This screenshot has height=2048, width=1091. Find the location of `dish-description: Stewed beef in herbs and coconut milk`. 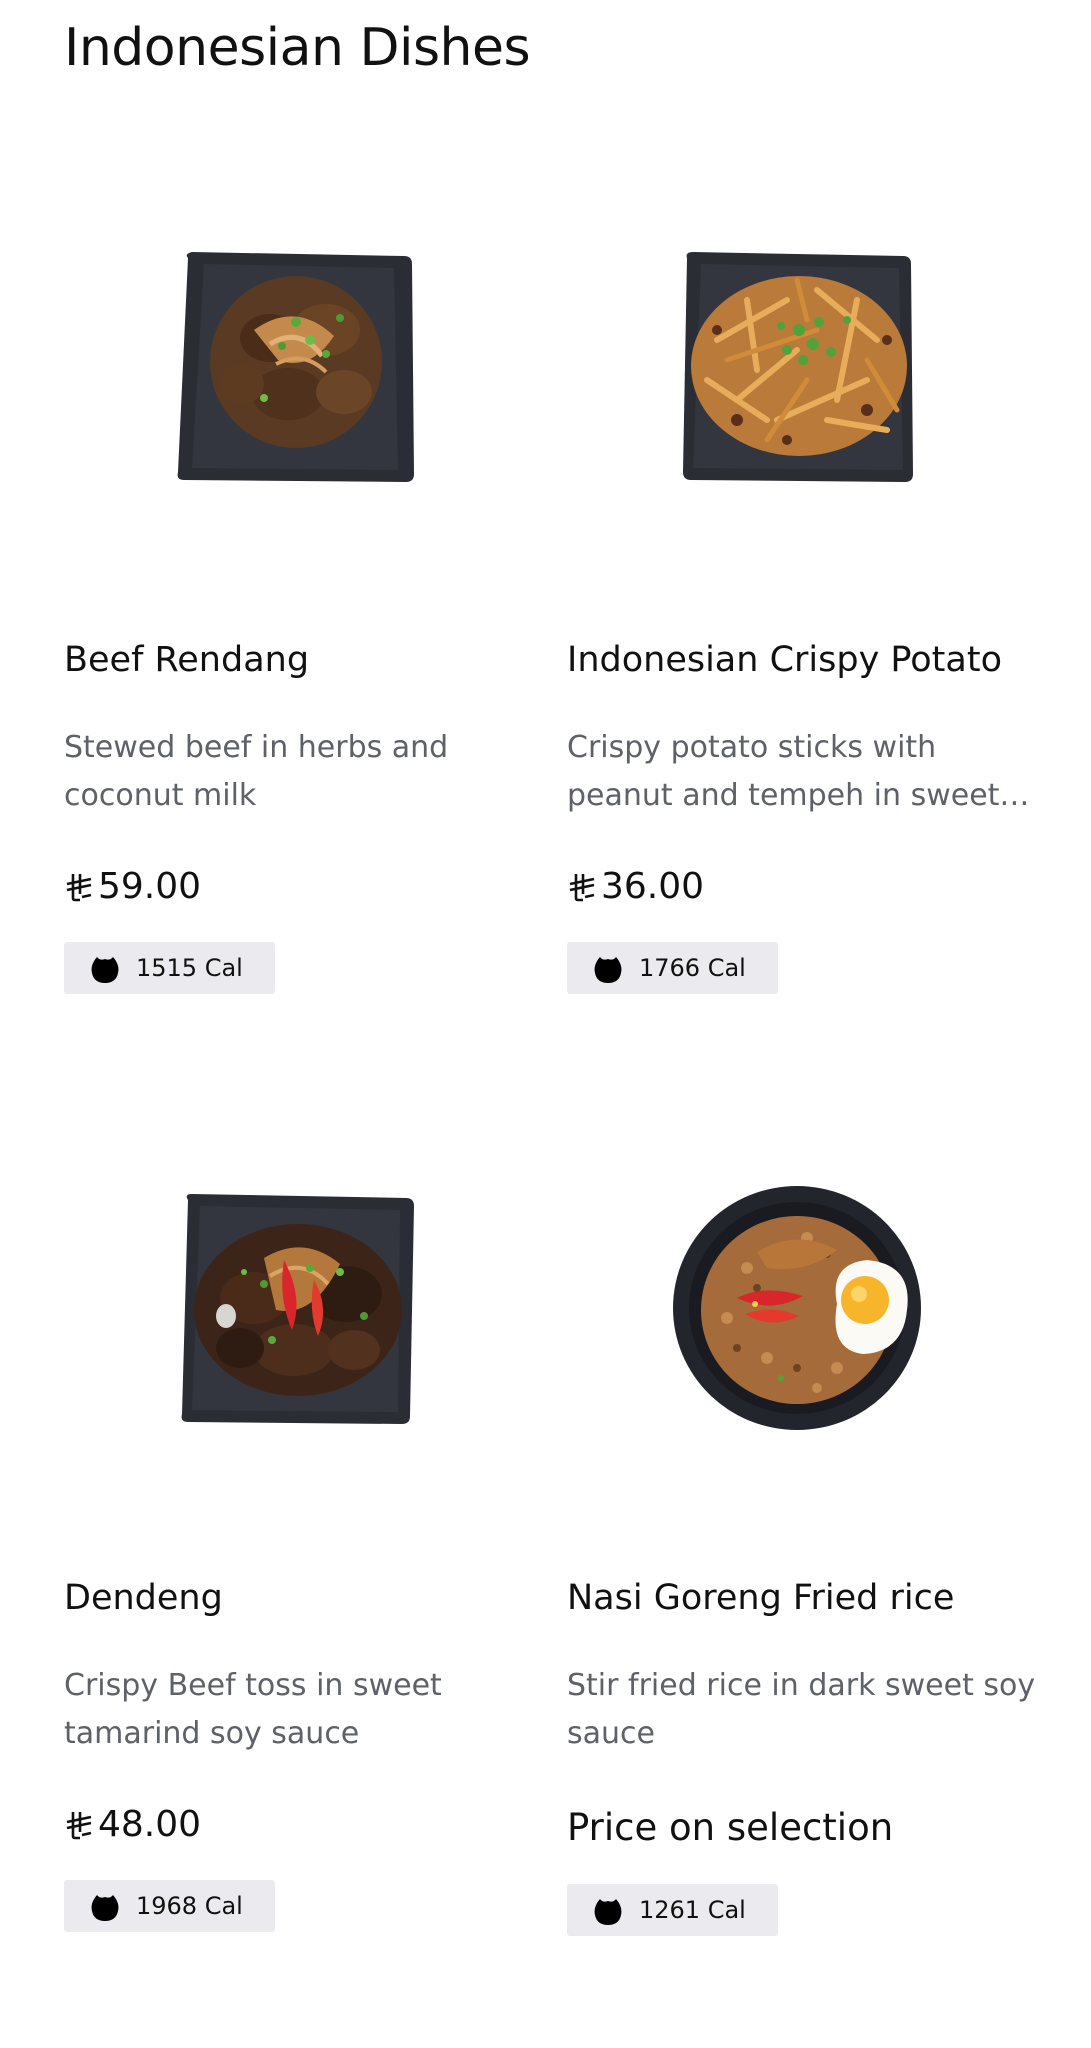

dish-description: Stewed beef in herbs and coconut milk is located at coordinates (256, 771).